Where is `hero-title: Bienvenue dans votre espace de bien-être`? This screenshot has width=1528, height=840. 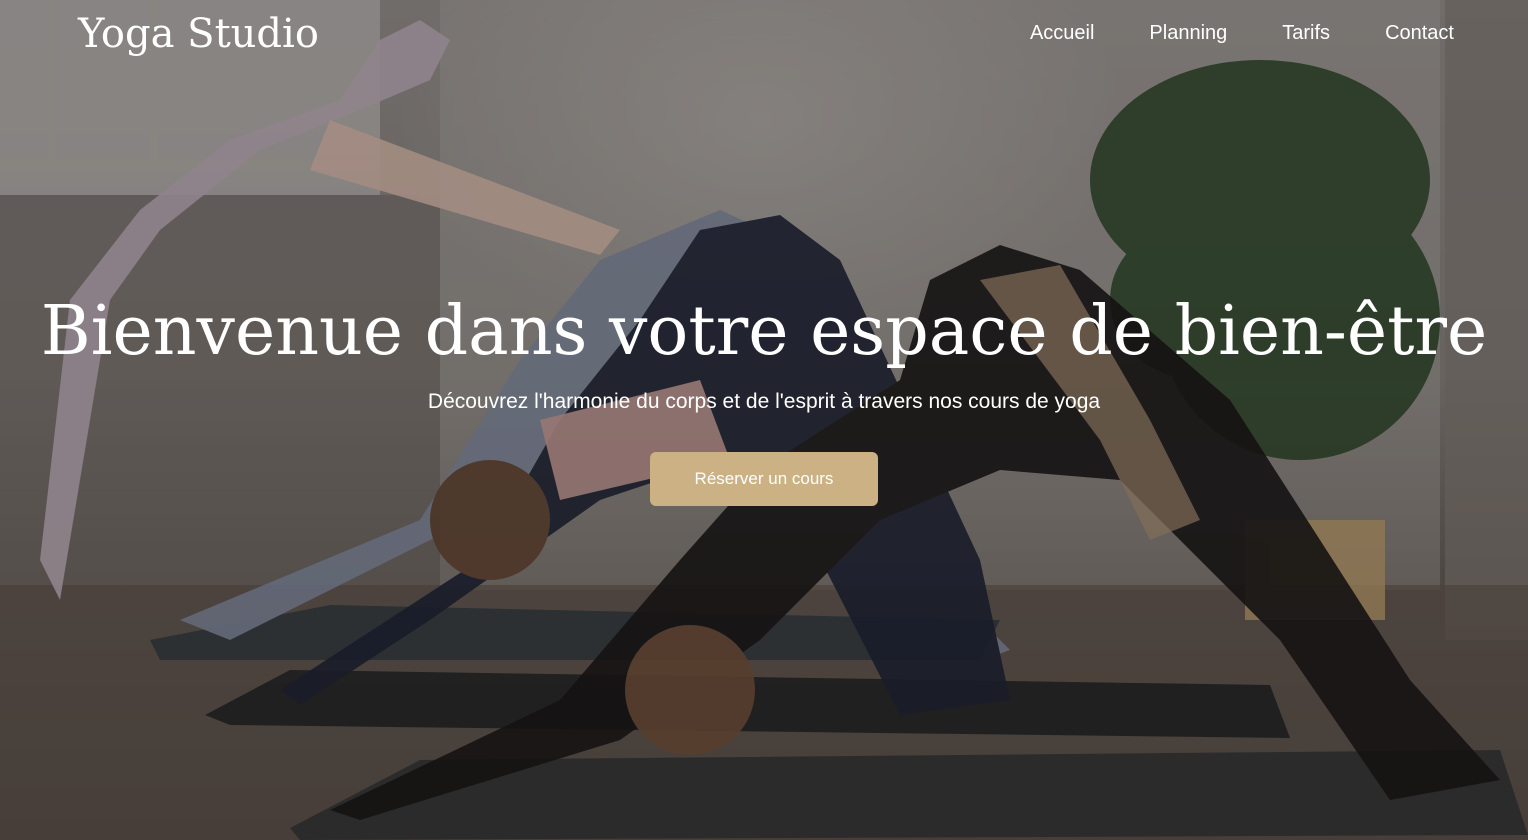
hero-title: Bienvenue dans votre espace de bien-être is located at coordinates (764, 331).